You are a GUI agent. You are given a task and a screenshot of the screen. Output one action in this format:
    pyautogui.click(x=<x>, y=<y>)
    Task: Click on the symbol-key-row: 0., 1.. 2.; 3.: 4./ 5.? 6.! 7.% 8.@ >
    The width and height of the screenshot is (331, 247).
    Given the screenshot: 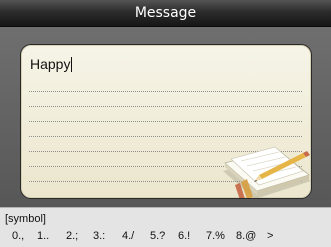 What is the action you would take?
    pyautogui.click(x=170, y=237)
    